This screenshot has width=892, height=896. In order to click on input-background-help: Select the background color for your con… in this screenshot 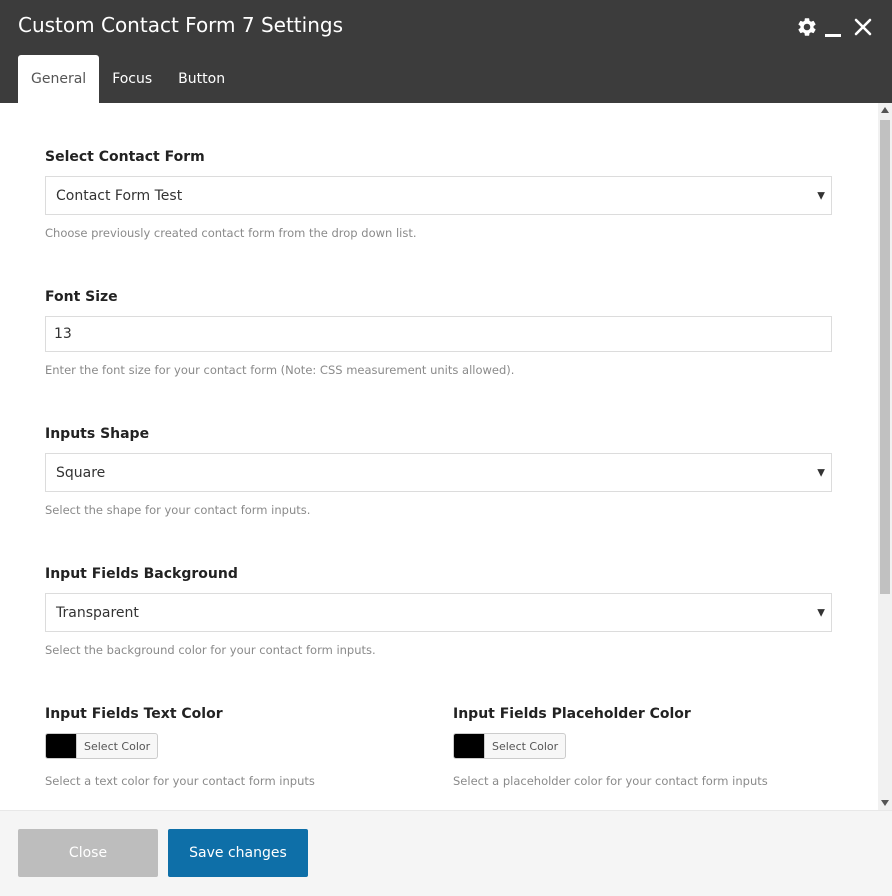, I will do `click(210, 650)`.